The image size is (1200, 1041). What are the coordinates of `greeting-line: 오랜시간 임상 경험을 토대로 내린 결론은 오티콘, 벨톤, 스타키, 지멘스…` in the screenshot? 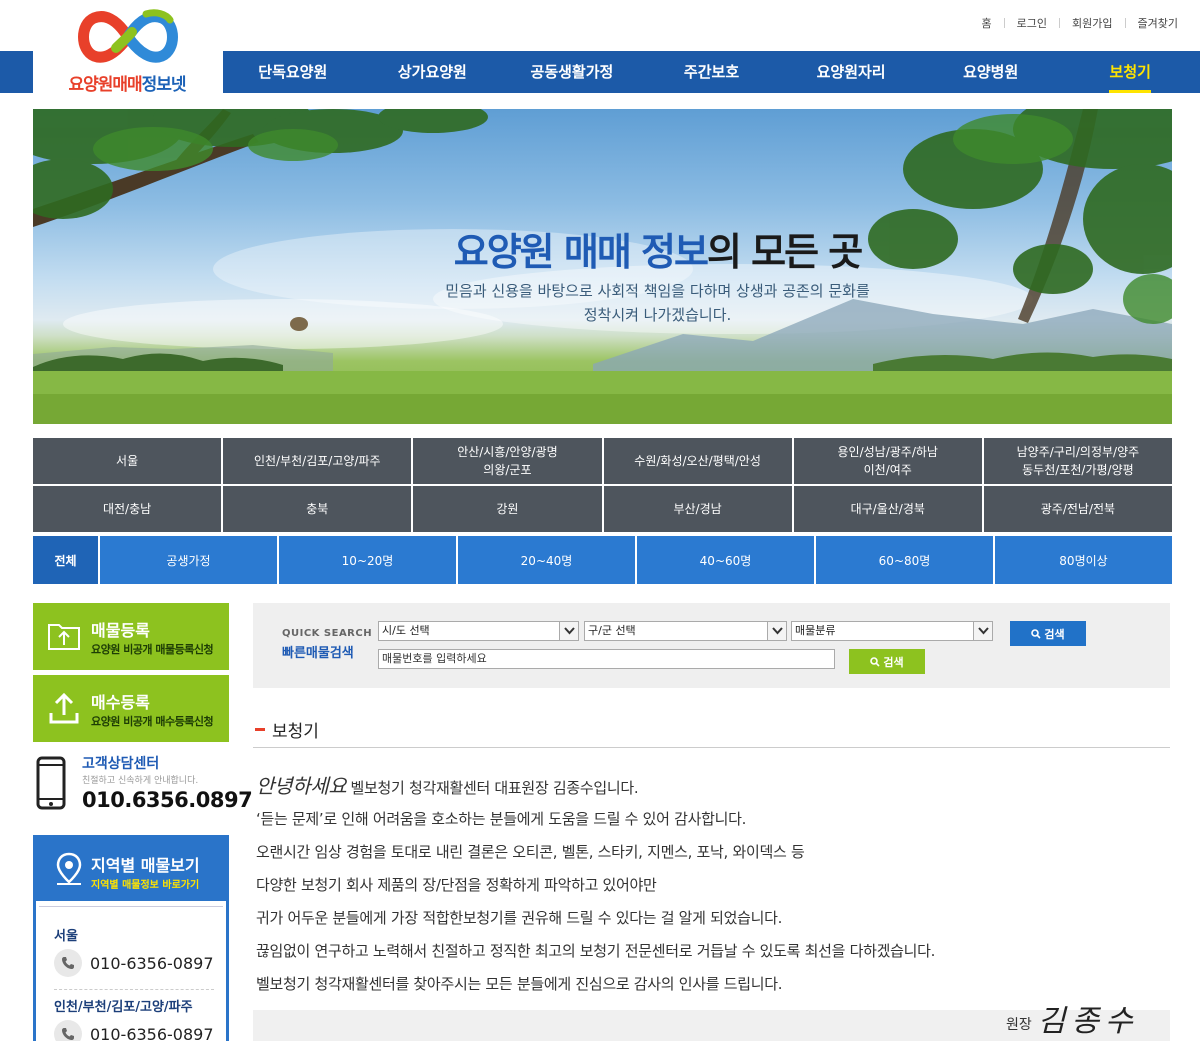 It's located at (530, 852).